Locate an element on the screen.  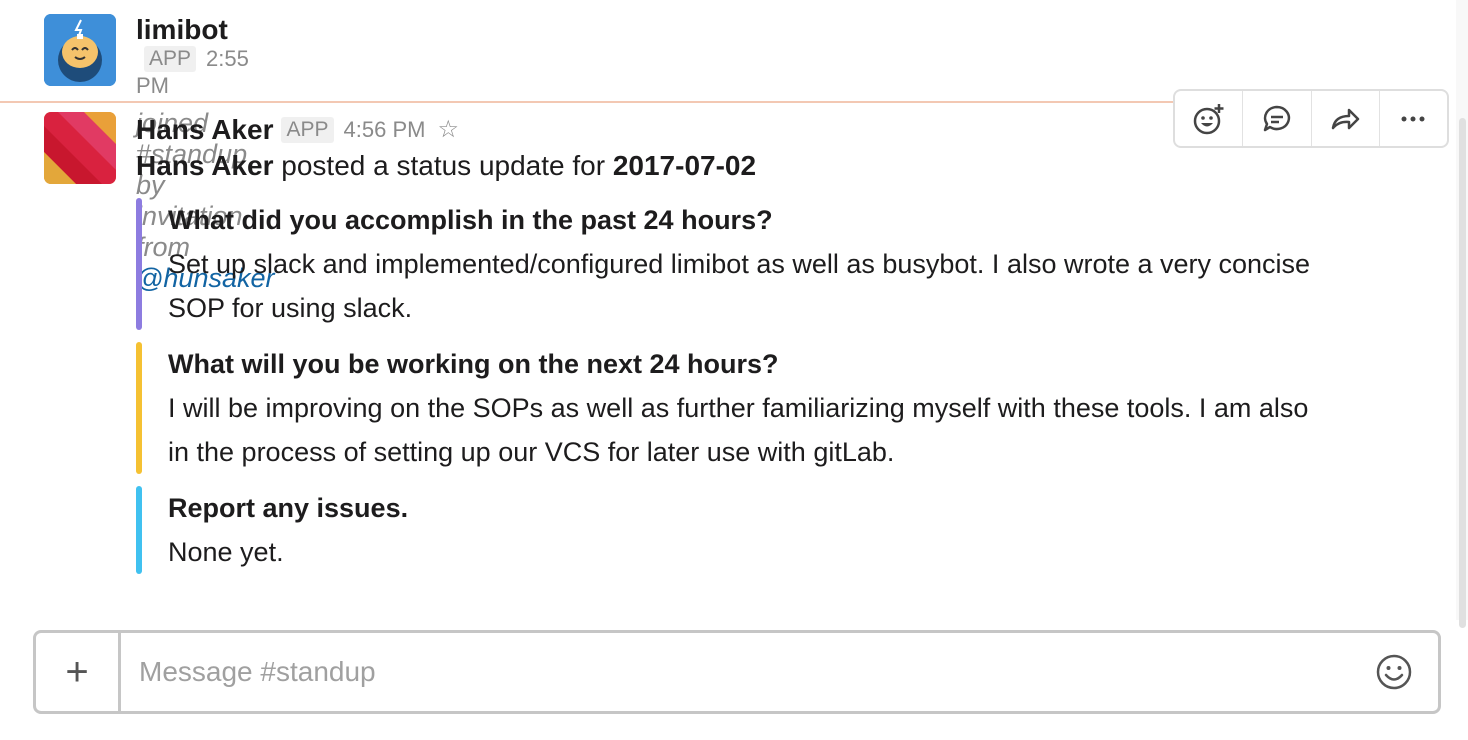
status-author: Hans Aker is located at coordinates (205, 165).